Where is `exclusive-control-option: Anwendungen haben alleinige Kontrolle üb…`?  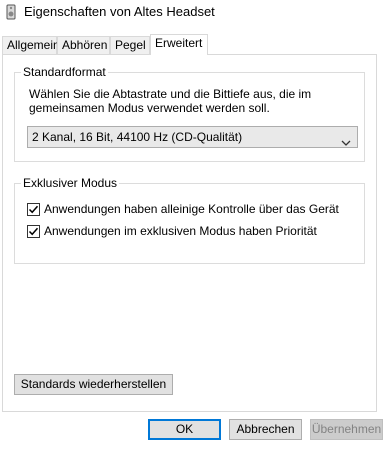
exclusive-control-option: Anwendungen haben alleinige Kontrolle üb… is located at coordinates (192, 210).